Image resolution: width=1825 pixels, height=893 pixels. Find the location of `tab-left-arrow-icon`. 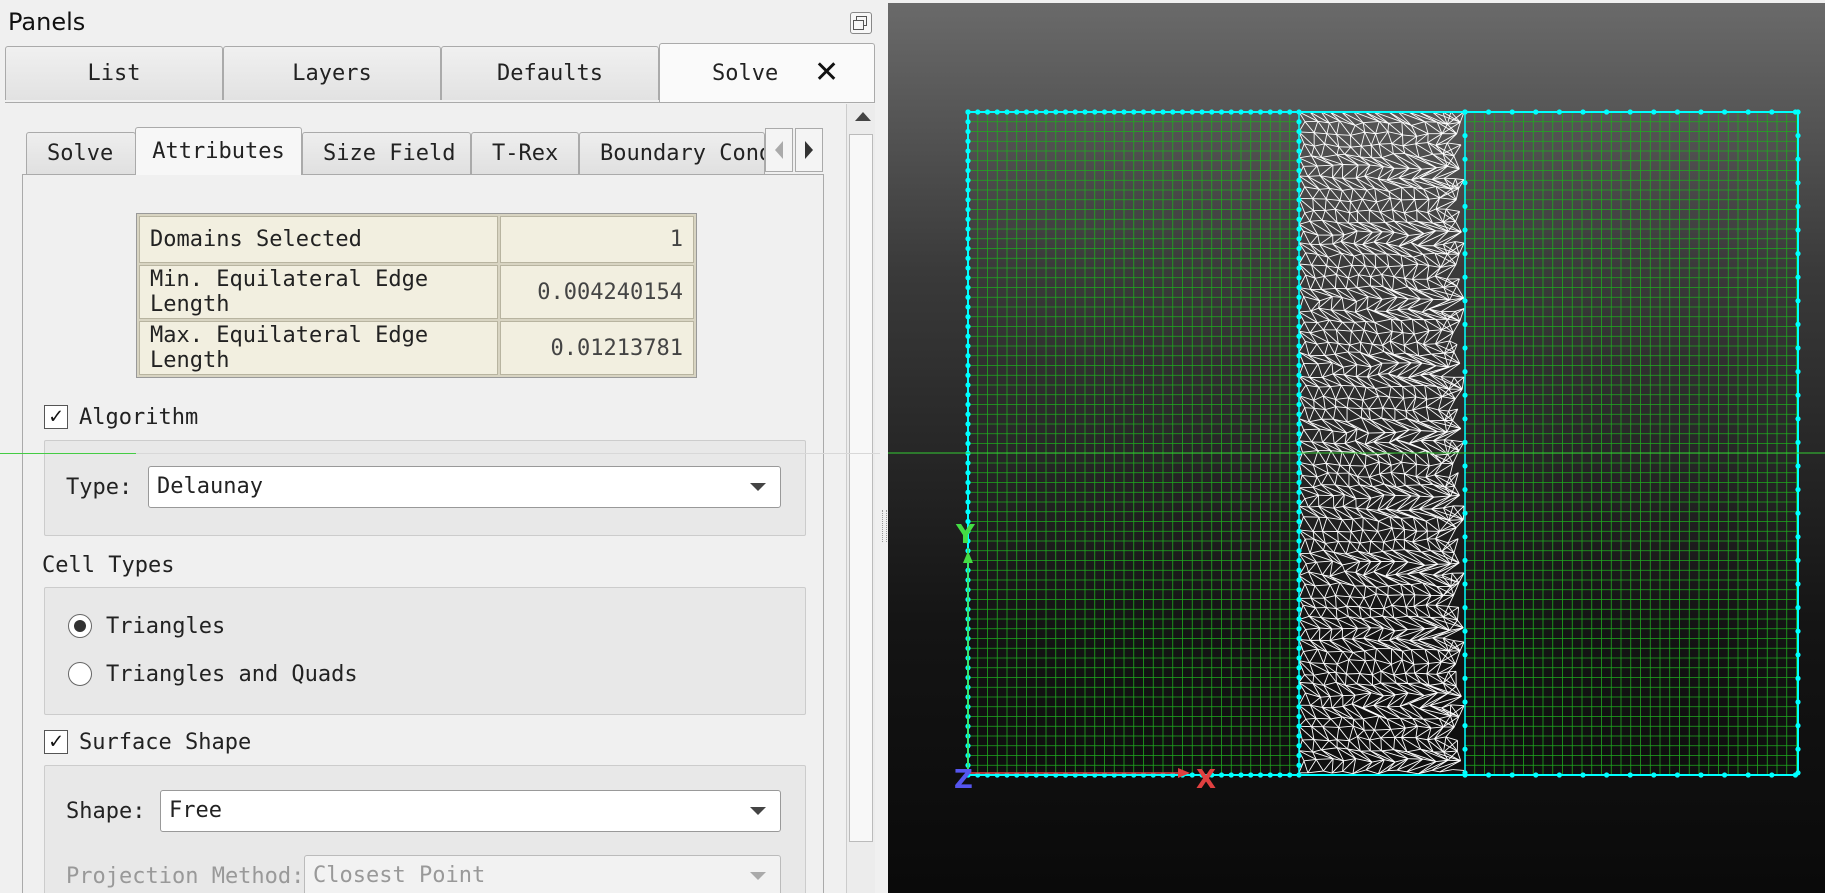

tab-left-arrow-icon is located at coordinates (779, 150).